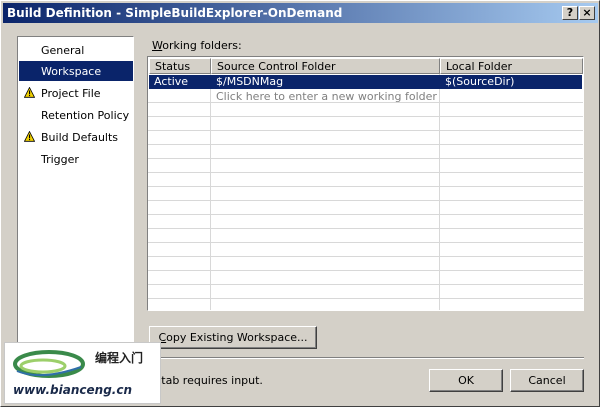  Describe the element at coordinates (173, 66) in the screenshot. I see `column-header-label: Status` at that location.